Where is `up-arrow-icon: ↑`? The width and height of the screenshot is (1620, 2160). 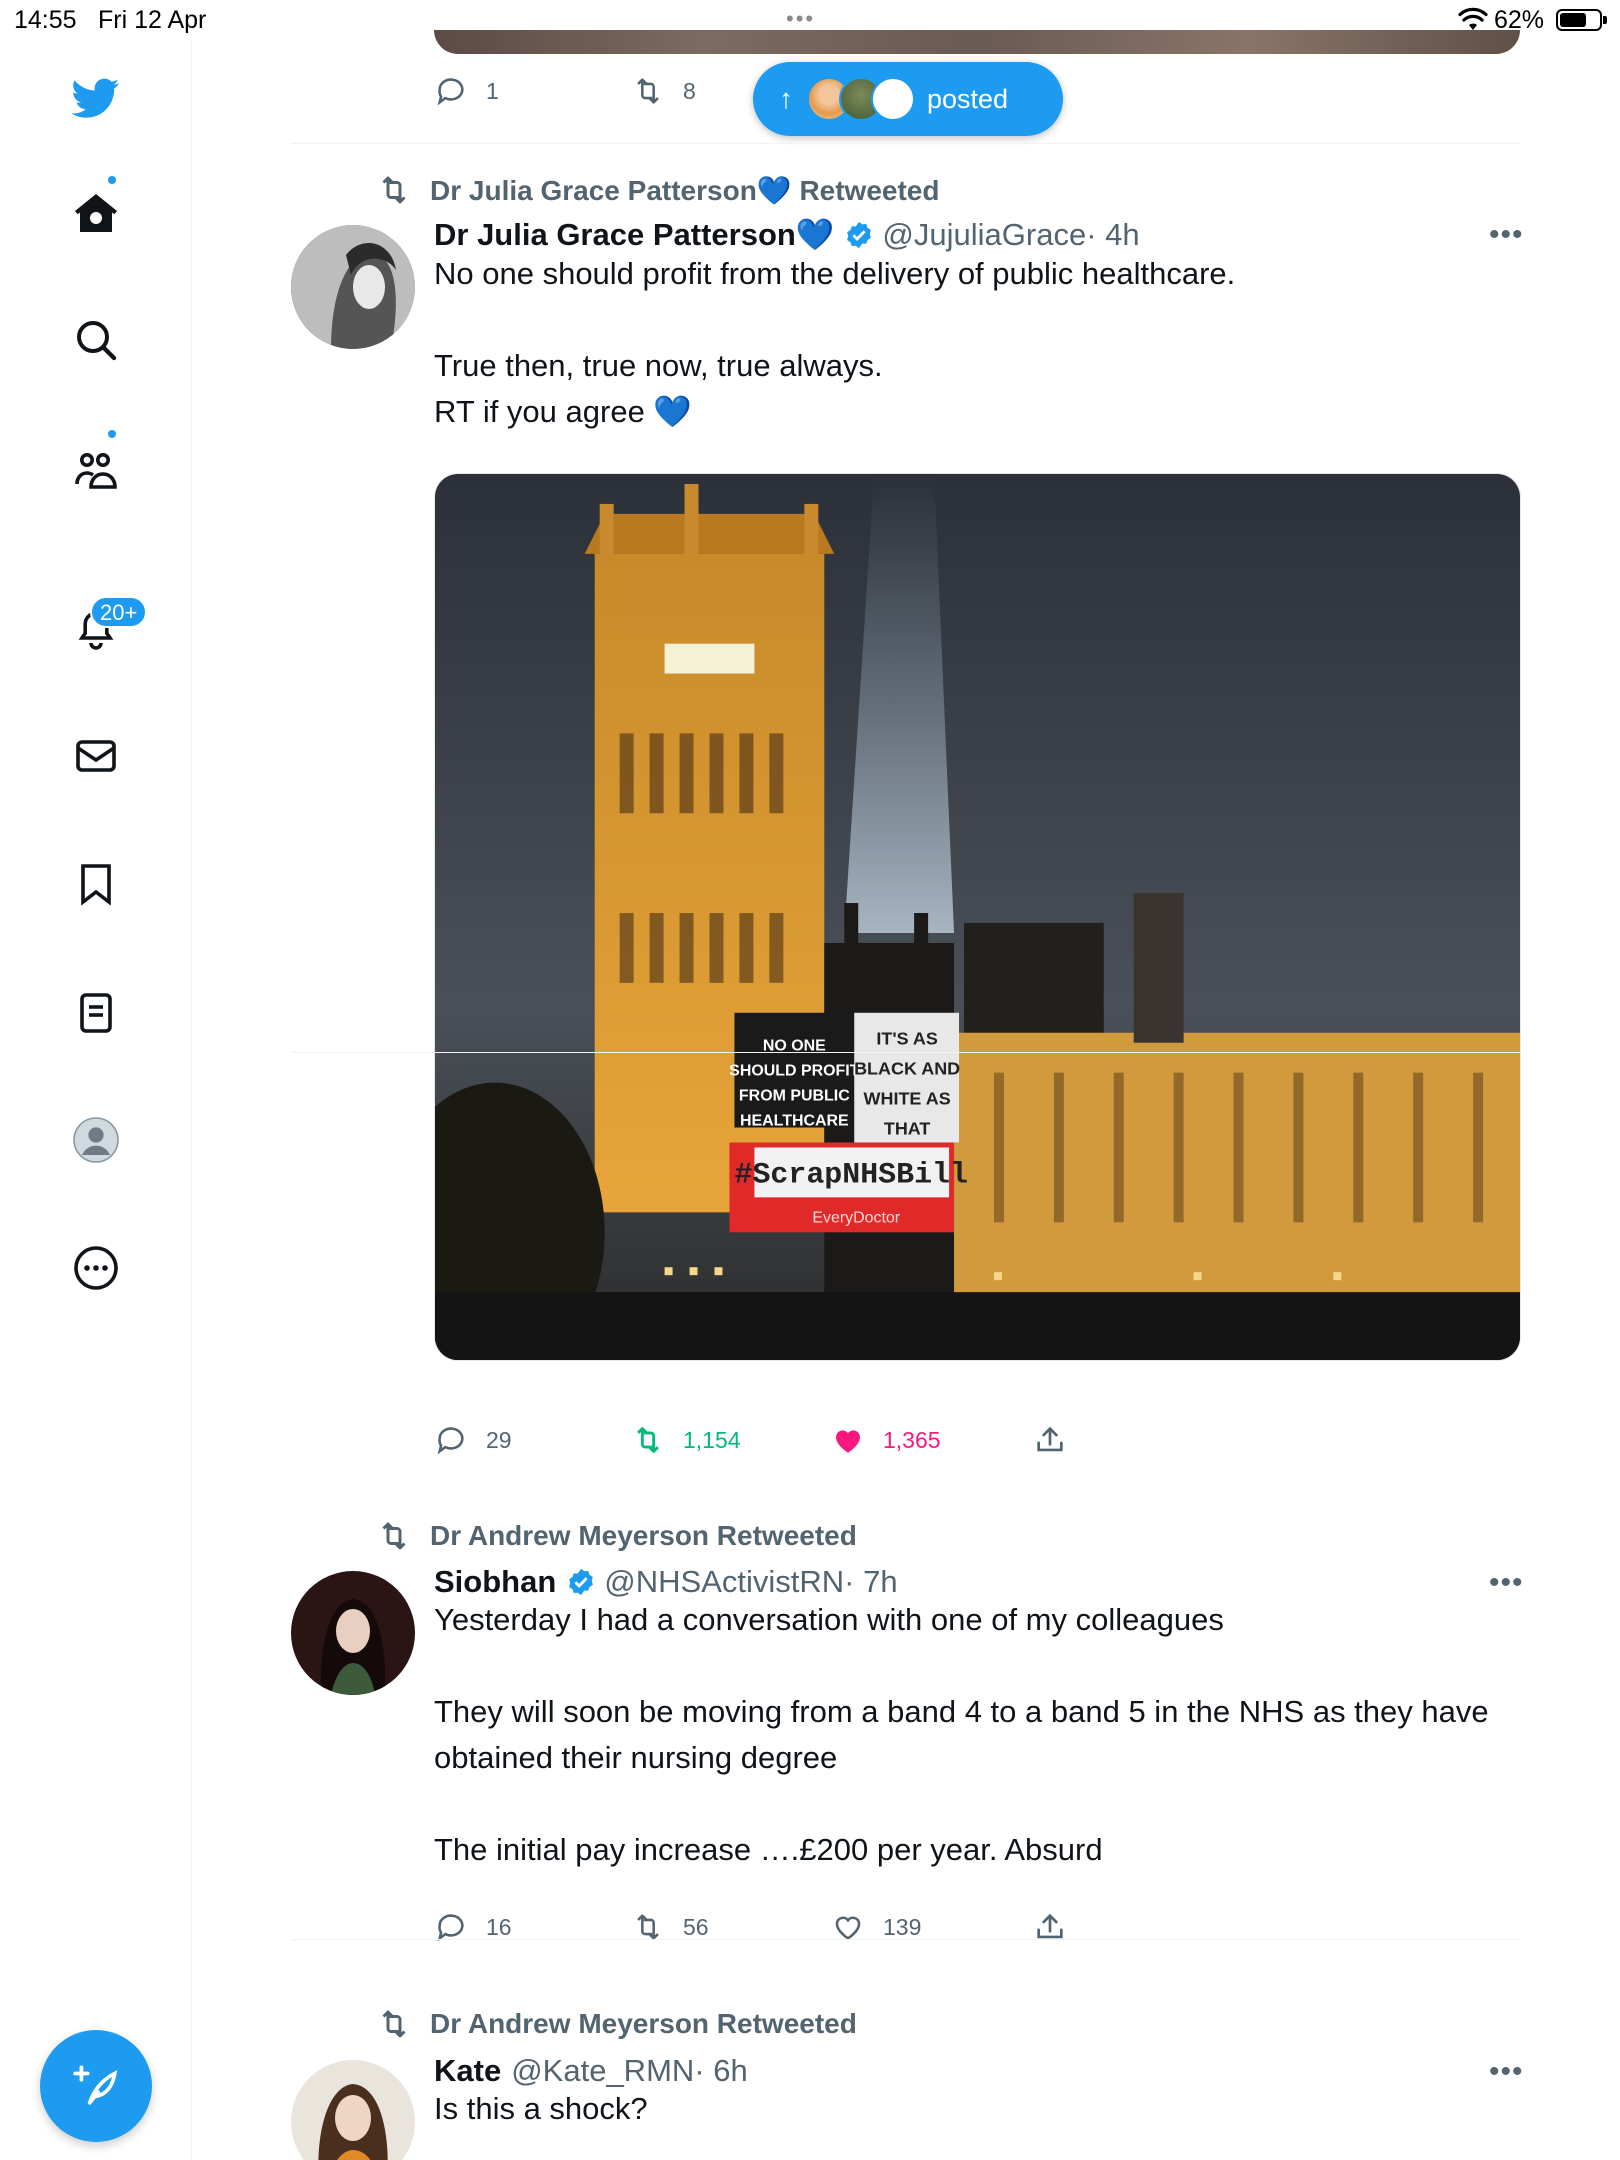
up-arrow-icon: ↑ is located at coordinates (786, 98).